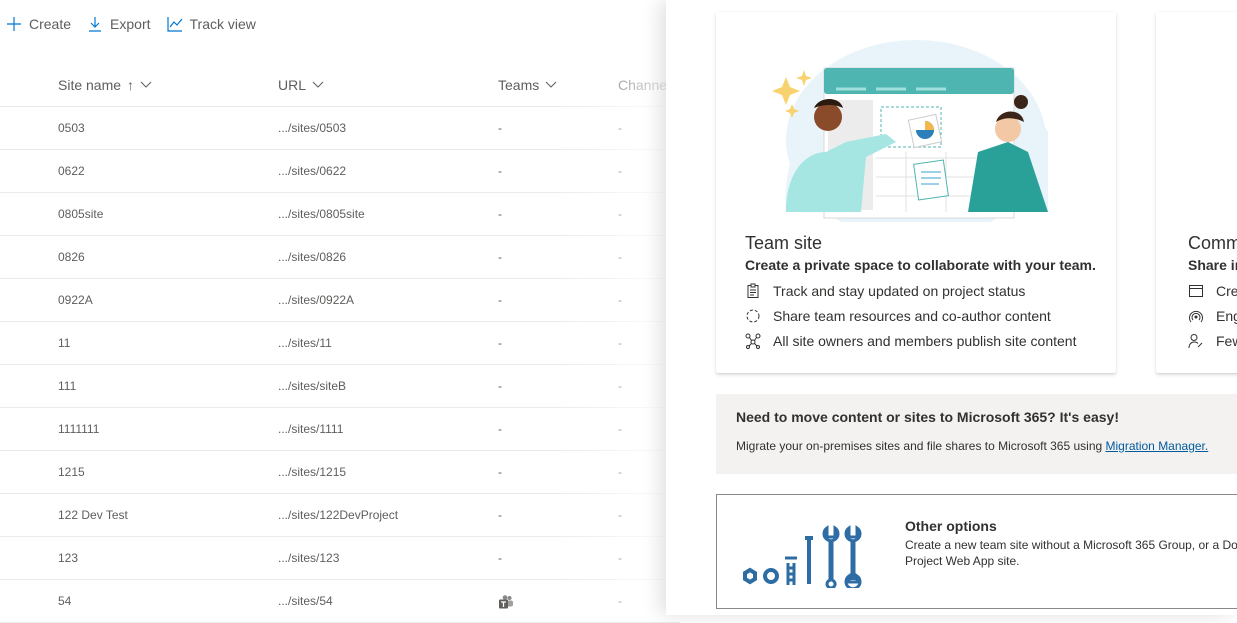 The width and height of the screenshot is (1237, 623). What do you see at coordinates (71, 128) in the screenshot?
I see `site-name-cell: 0503` at bounding box center [71, 128].